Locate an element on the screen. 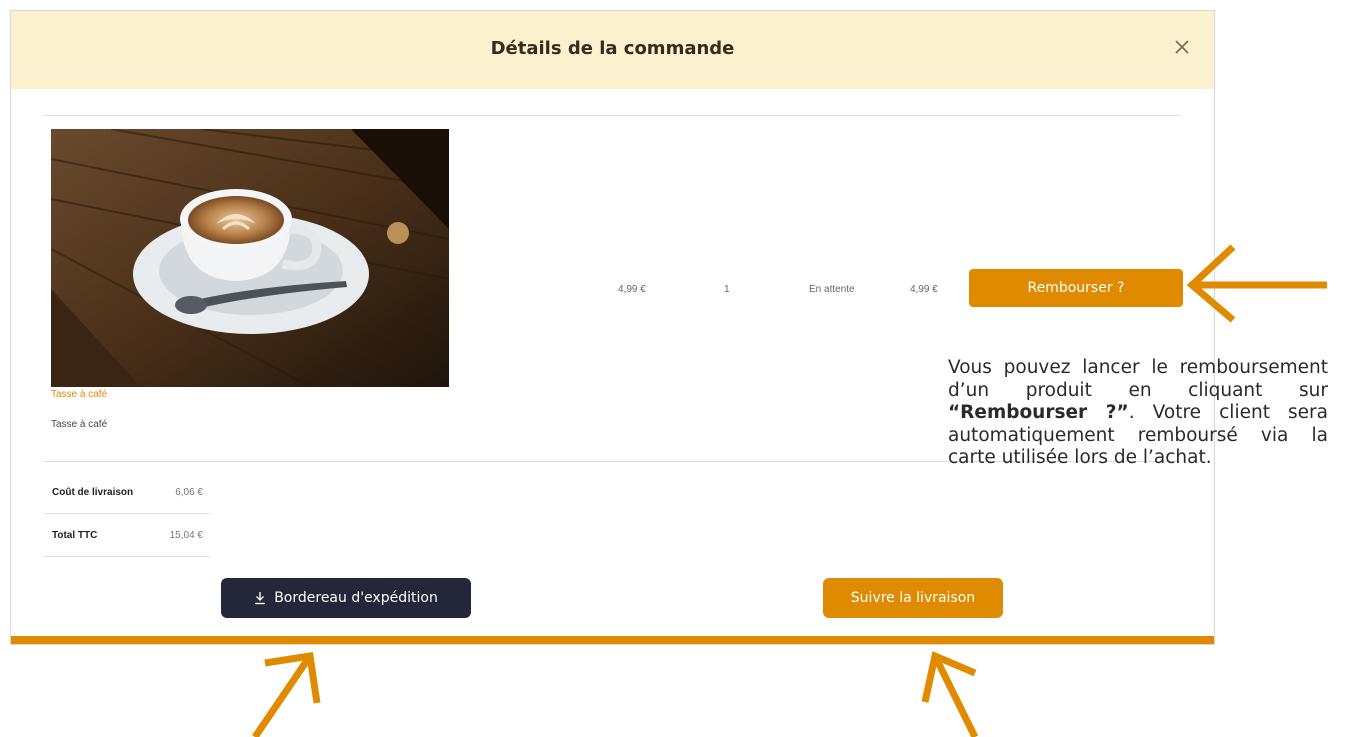 This screenshot has height=737, width=1358. summary-label: Coût de livraison is located at coordinates (93, 492).